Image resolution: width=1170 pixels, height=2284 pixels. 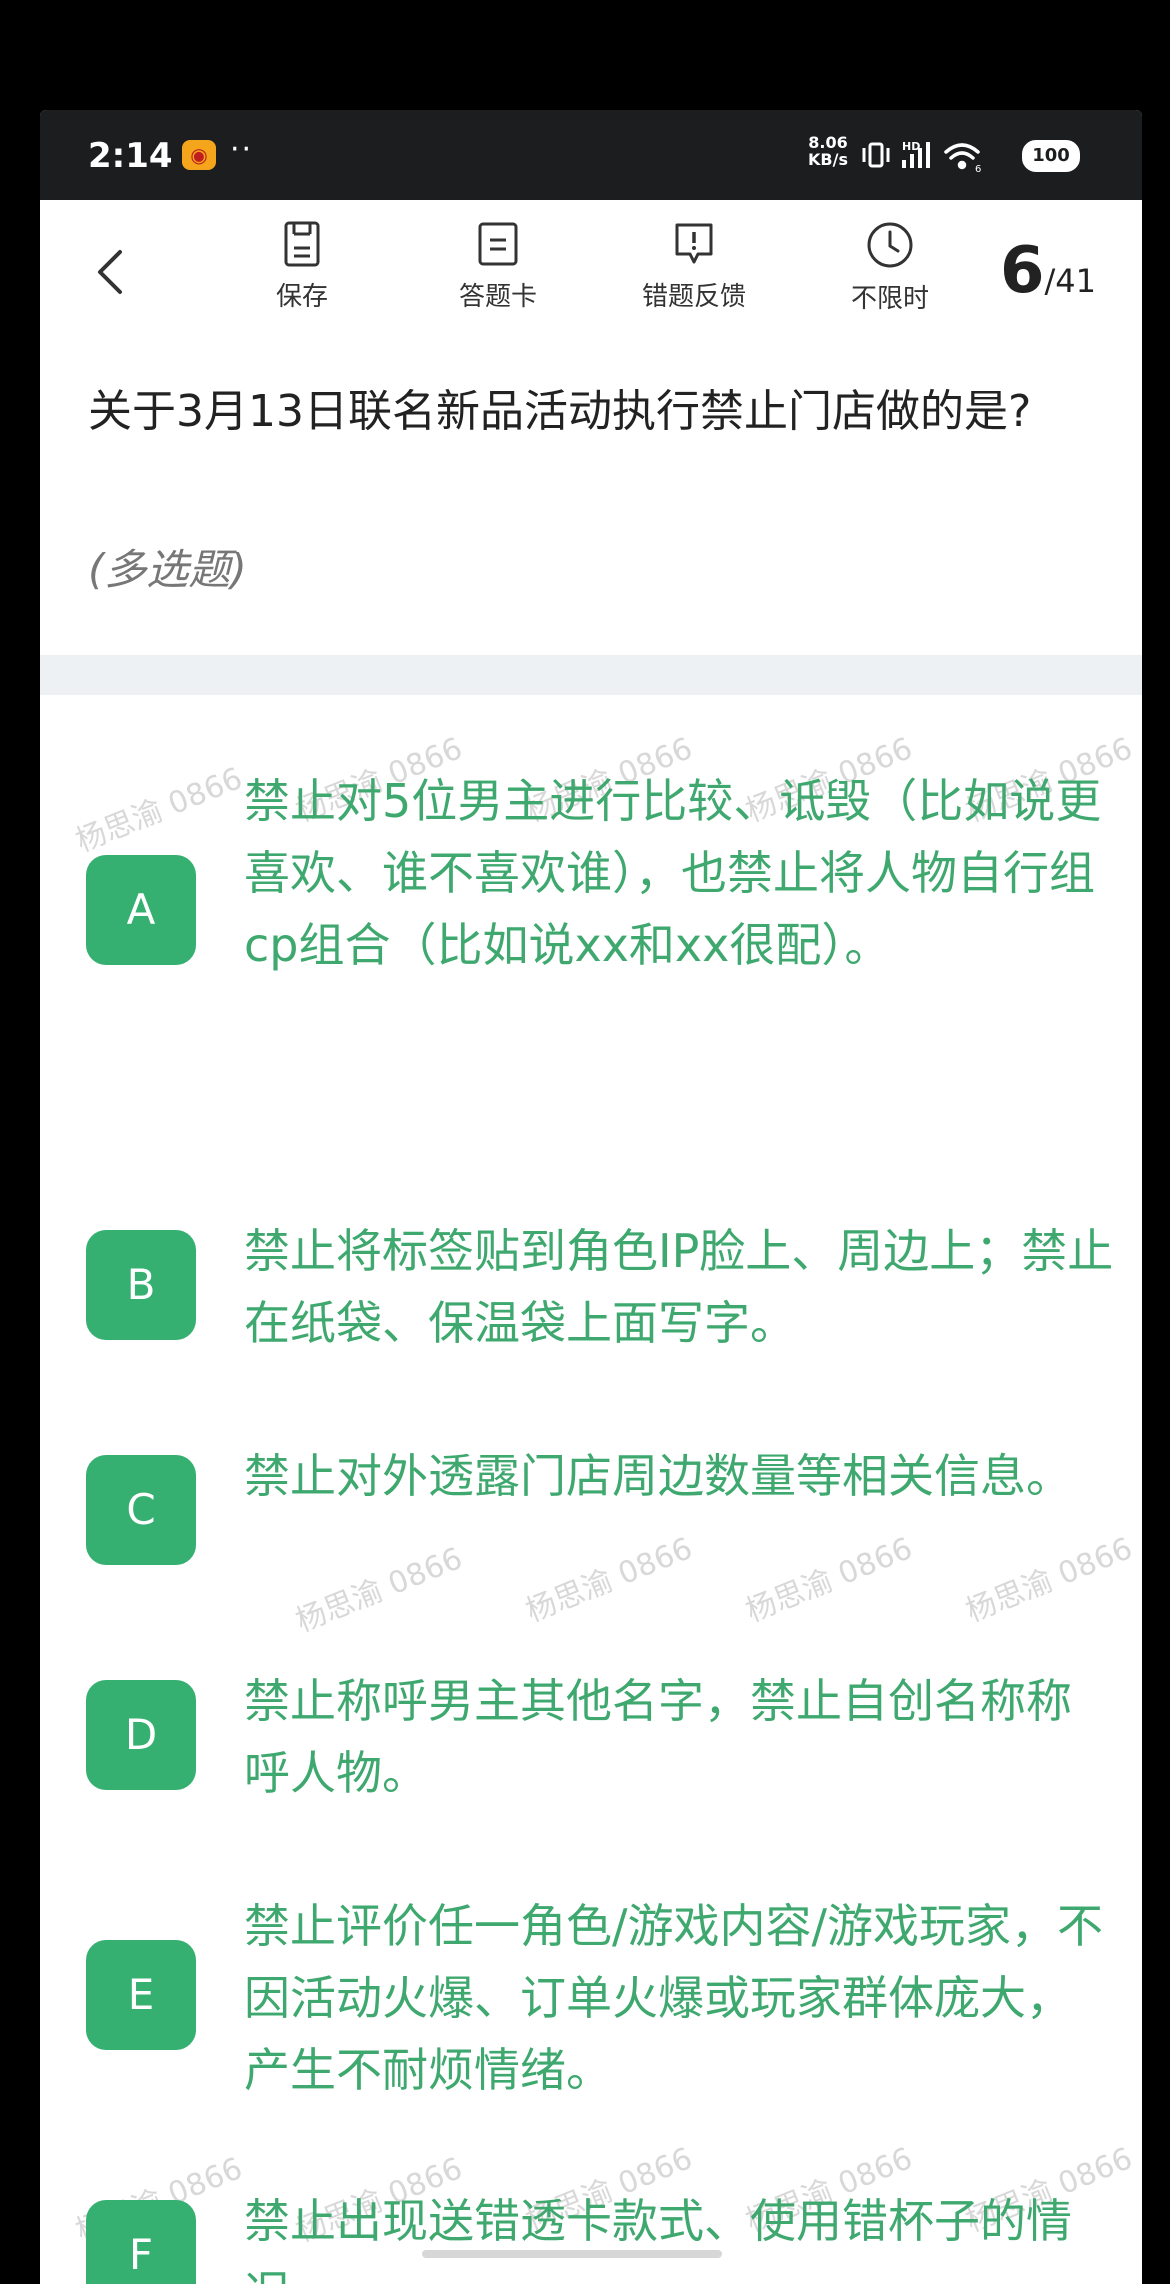 What do you see at coordinates (591, 1515) in the screenshot?
I see `option-c: C 禁止对外透露门店周边数量等相关信息。` at bounding box center [591, 1515].